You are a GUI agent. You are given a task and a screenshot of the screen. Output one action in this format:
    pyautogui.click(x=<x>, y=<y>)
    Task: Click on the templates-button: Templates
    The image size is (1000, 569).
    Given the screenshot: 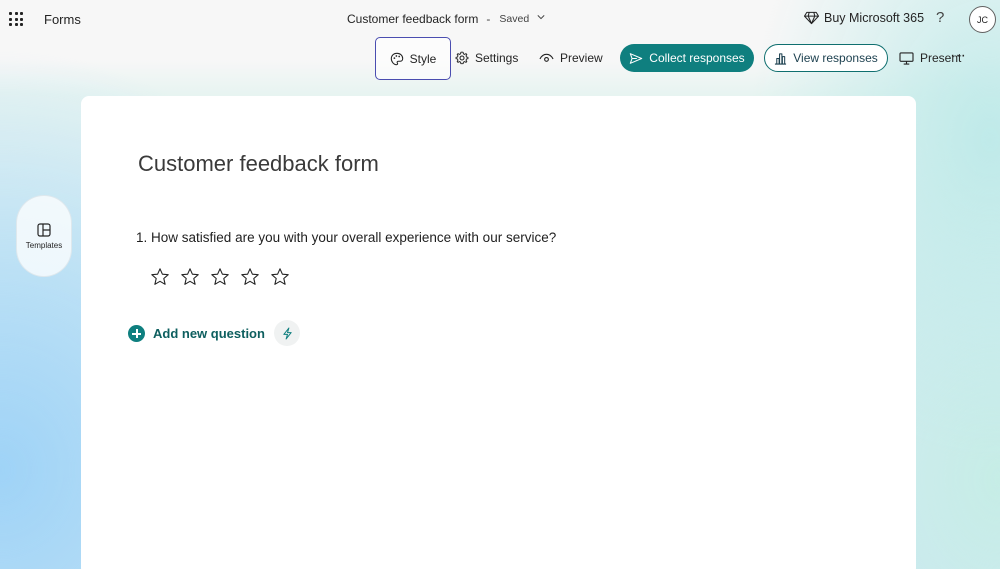 What is the action you would take?
    pyautogui.click(x=44, y=236)
    